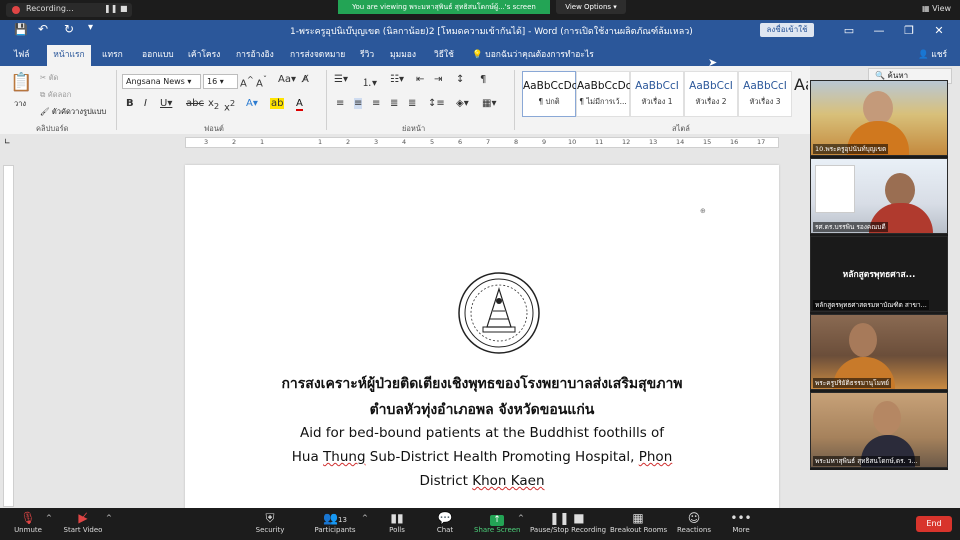 Image resolution: width=960 pixels, height=540 pixels. I want to click on tab-mailings: การส่งจดหมาย, so click(317, 54).